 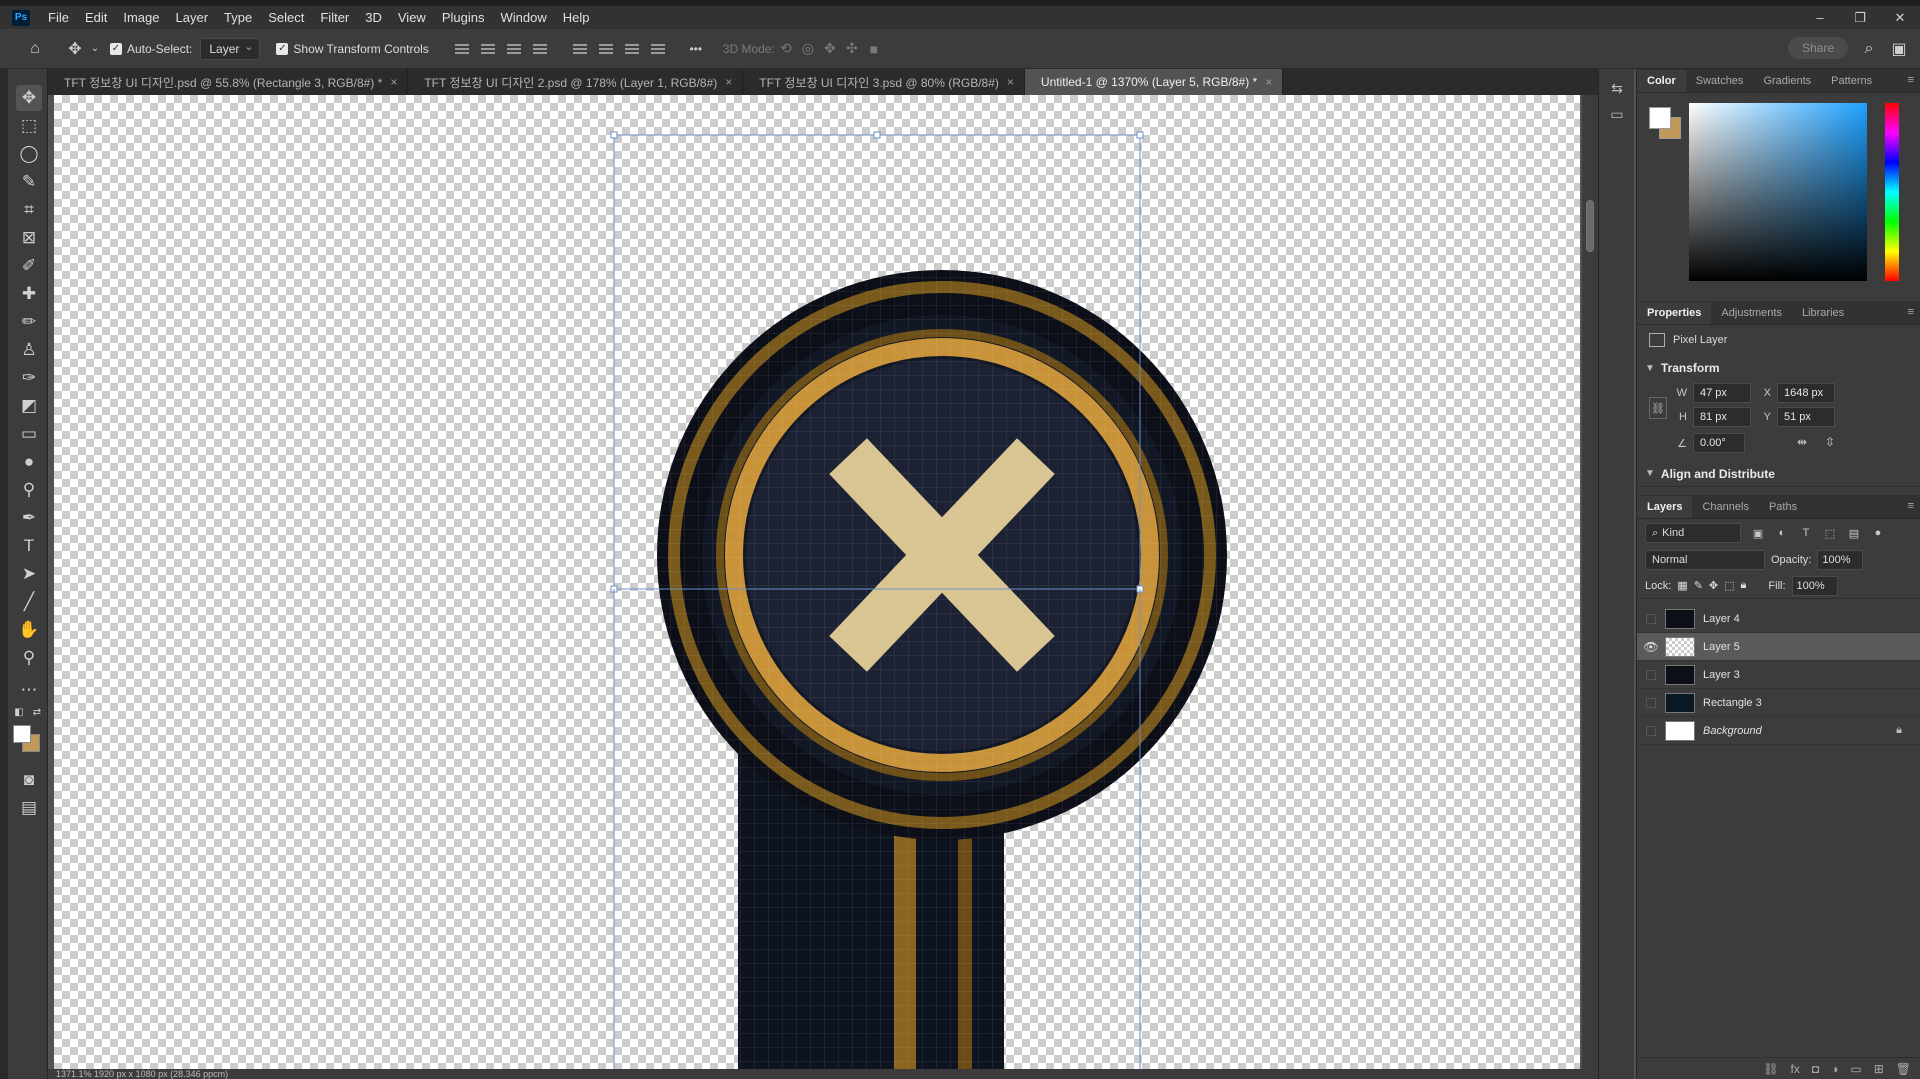 I want to click on lock-position-icon: ✥, so click(x=1713, y=585).